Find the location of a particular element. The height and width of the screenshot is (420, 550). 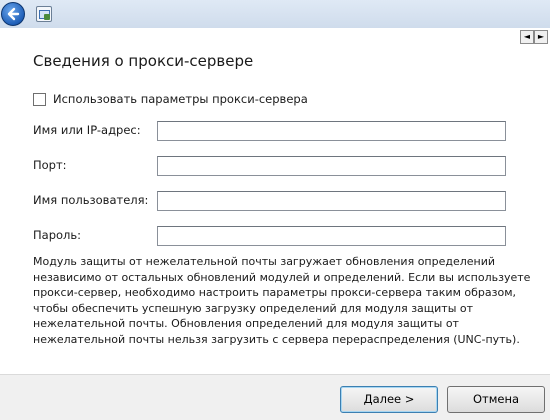

back-arrow-icon is located at coordinates (13, 14).